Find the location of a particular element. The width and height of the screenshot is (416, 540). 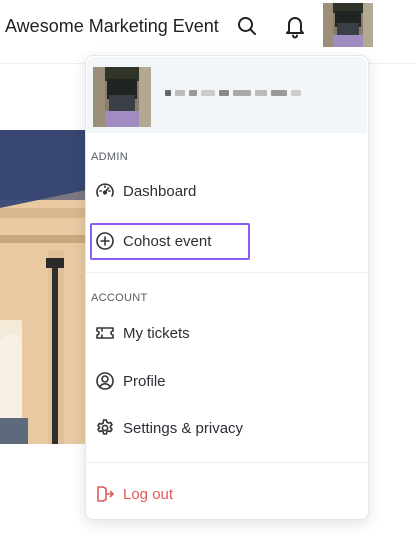

event-cover-image is located at coordinates (43, 287).